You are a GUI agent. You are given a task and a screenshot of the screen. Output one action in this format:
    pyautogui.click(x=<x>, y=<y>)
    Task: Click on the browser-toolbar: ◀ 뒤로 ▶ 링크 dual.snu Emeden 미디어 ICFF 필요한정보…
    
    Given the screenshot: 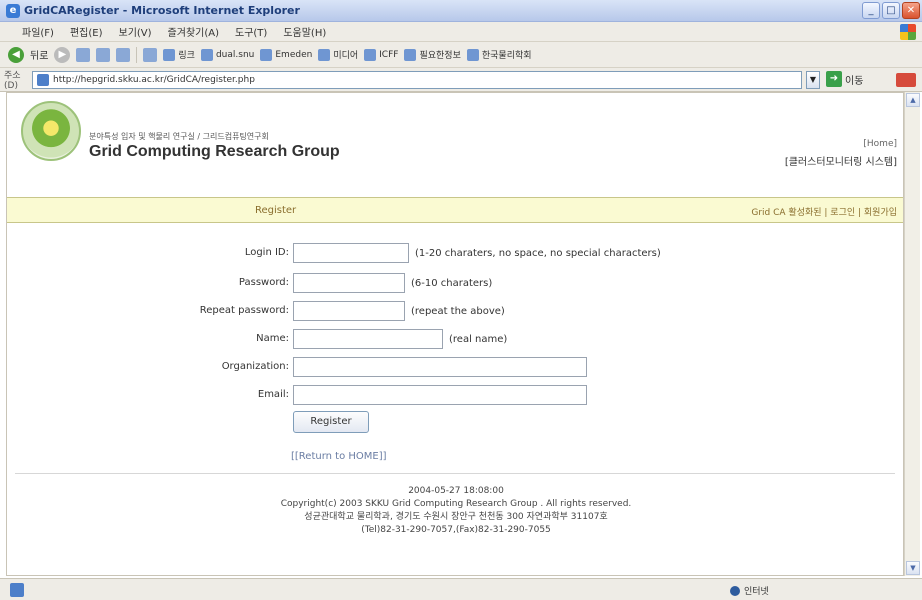 What is the action you would take?
    pyautogui.click(x=461, y=55)
    